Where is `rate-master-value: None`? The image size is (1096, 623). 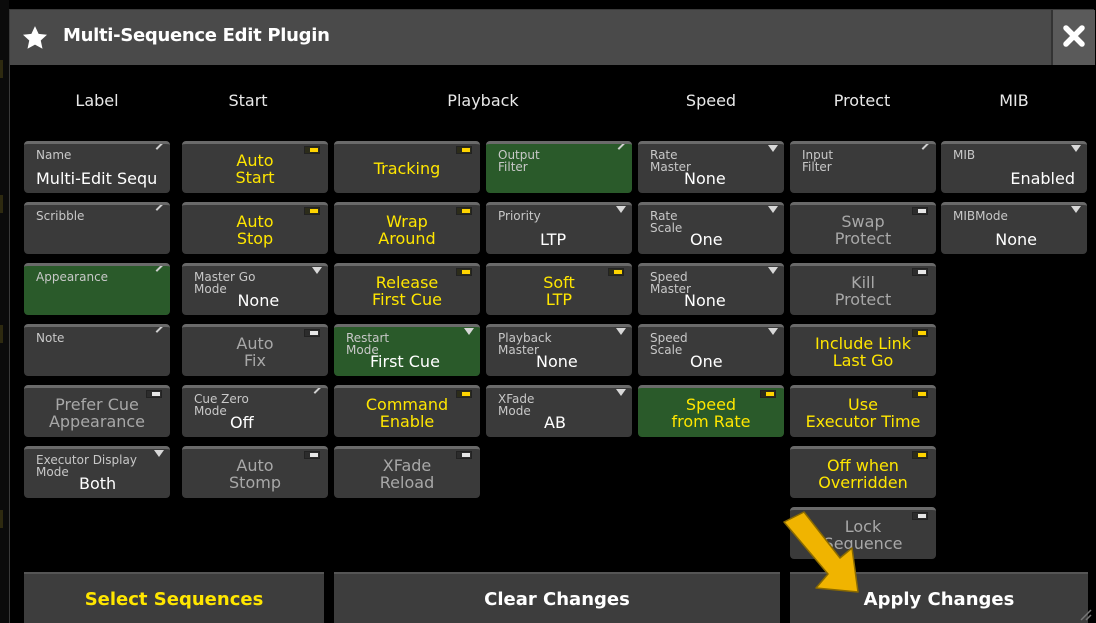
rate-master-value: None is located at coordinates (705, 178).